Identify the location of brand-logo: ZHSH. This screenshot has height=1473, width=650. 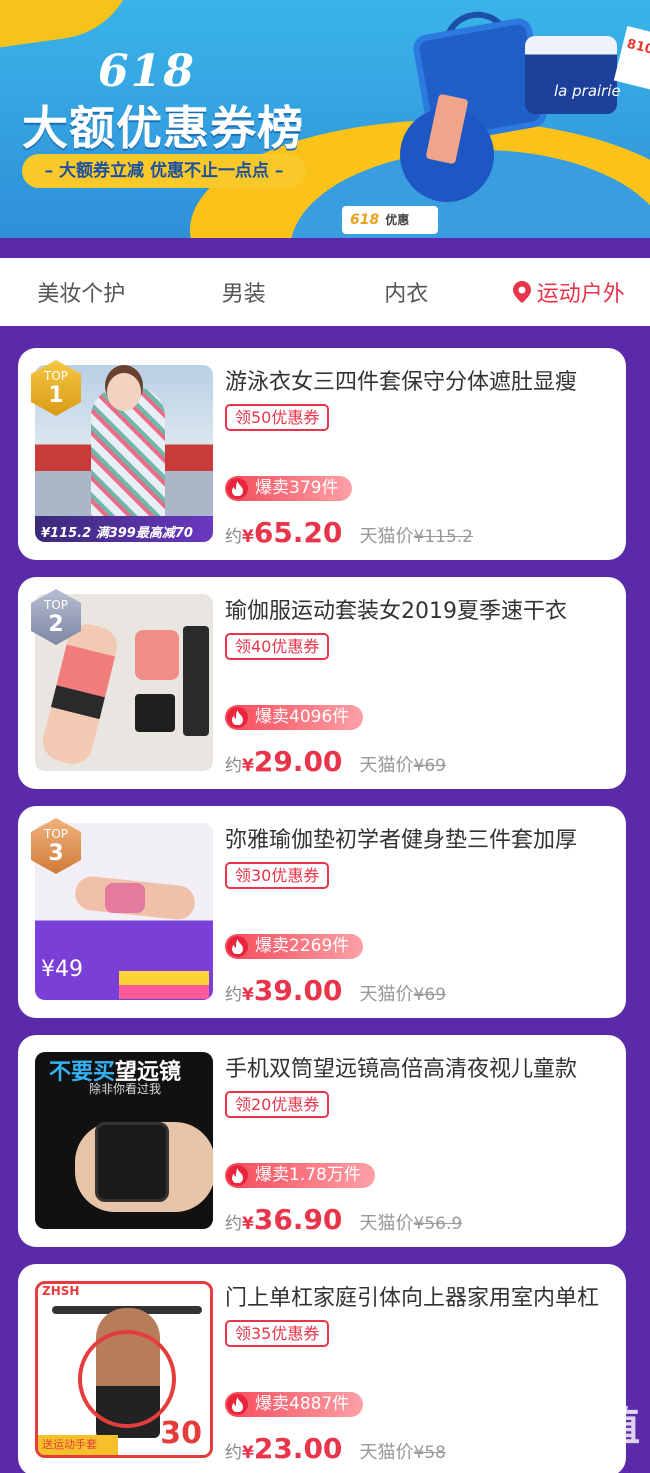
(61, 1291).